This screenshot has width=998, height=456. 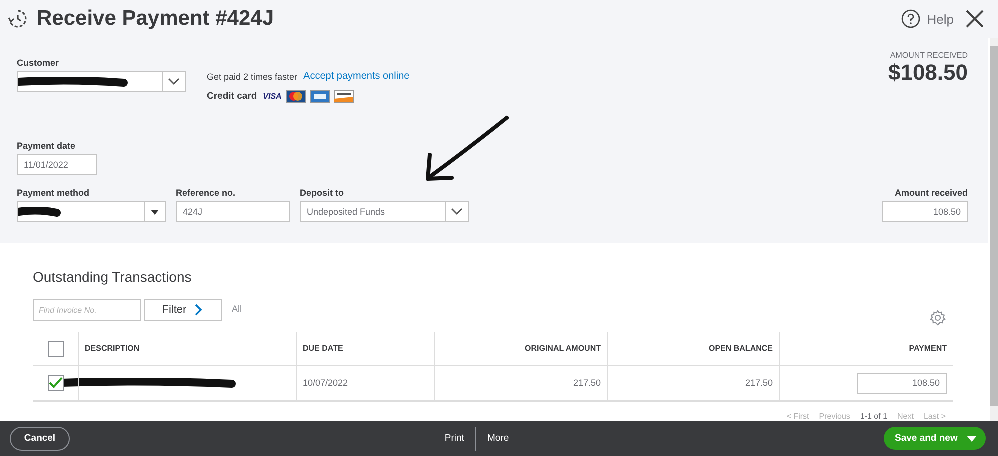 I want to click on invoice-search-field: Find Invoice No., so click(x=87, y=310).